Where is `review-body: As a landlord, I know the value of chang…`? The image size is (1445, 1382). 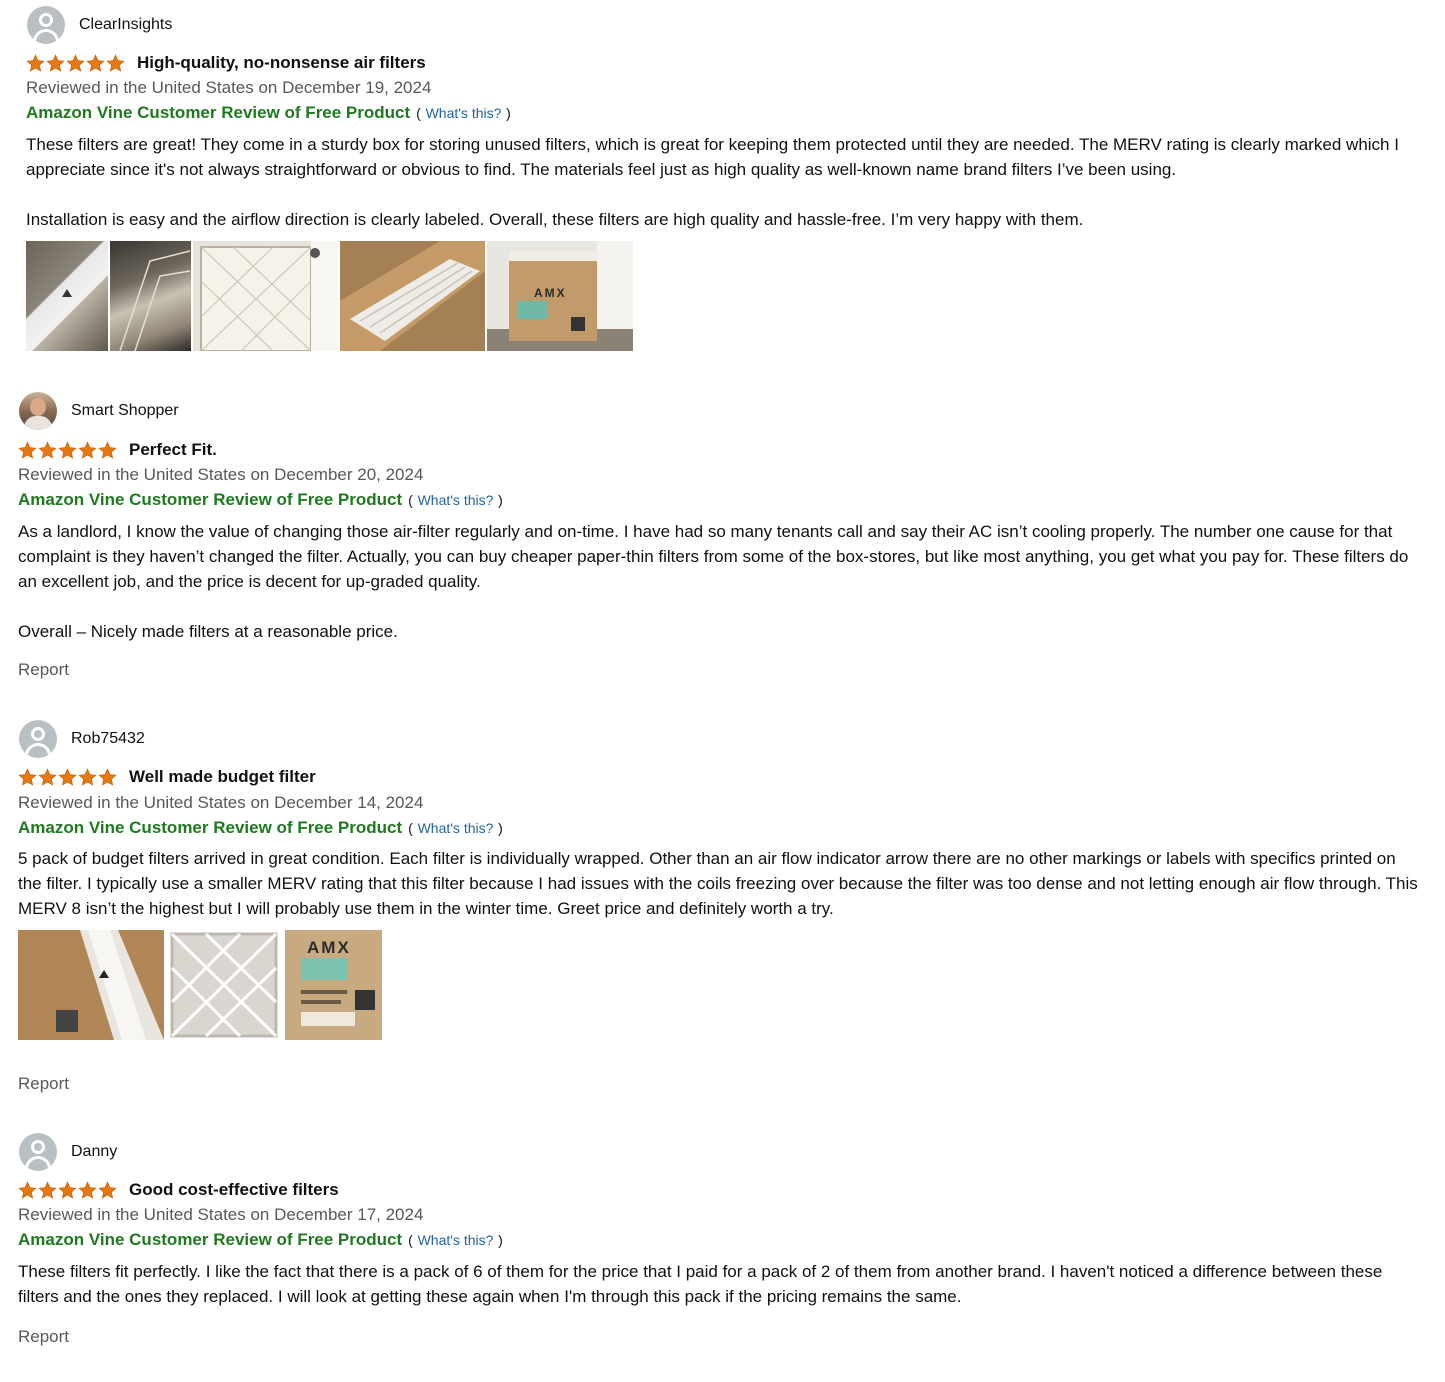 review-body: As a landlord, I know the value of chang… is located at coordinates (718, 581).